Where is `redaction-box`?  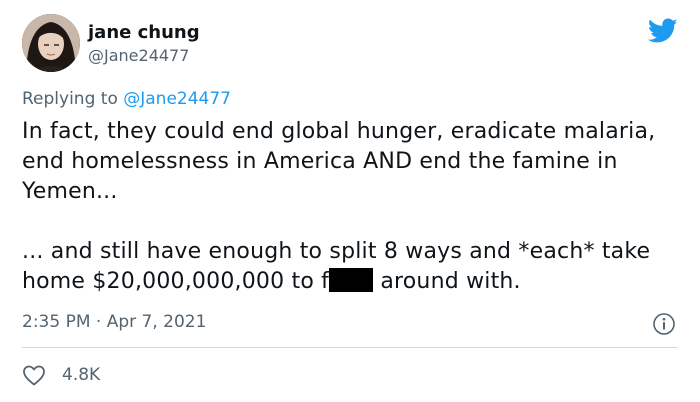 redaction-box is located at coordinates (351, 280).